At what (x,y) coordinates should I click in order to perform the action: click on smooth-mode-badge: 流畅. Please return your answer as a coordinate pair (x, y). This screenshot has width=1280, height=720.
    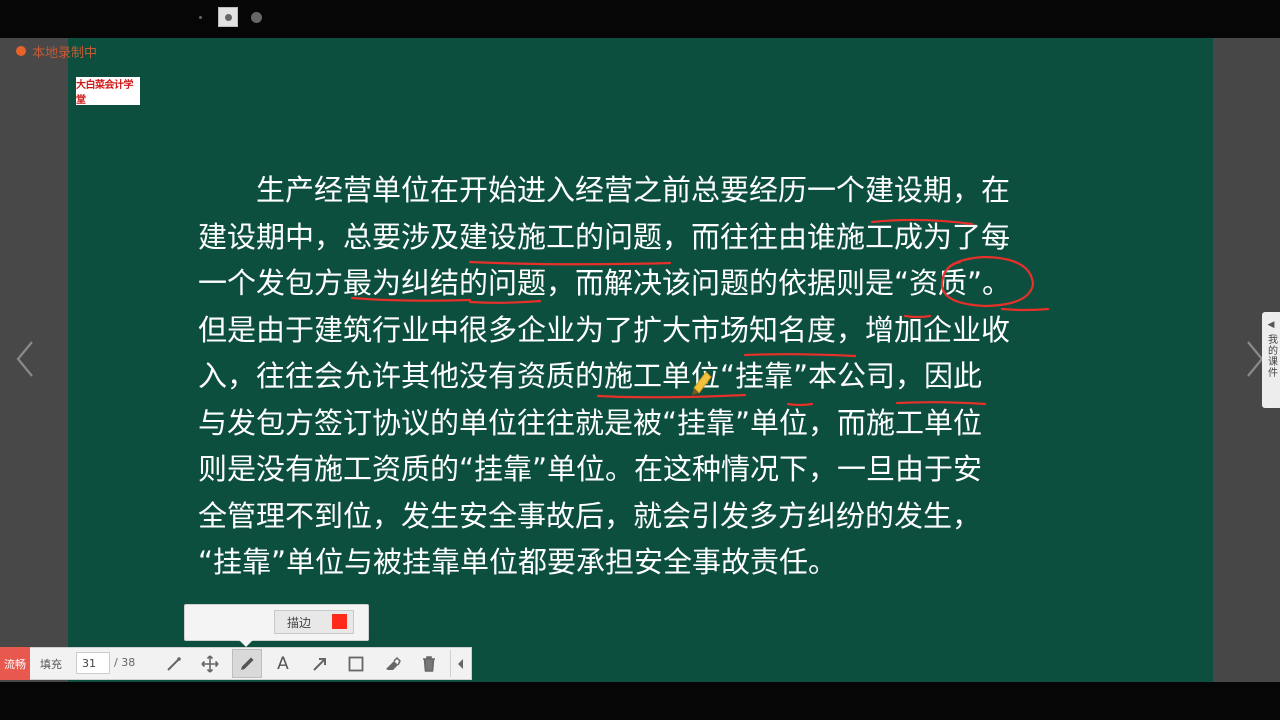
    Looking at the image, I should click on (15, 663).